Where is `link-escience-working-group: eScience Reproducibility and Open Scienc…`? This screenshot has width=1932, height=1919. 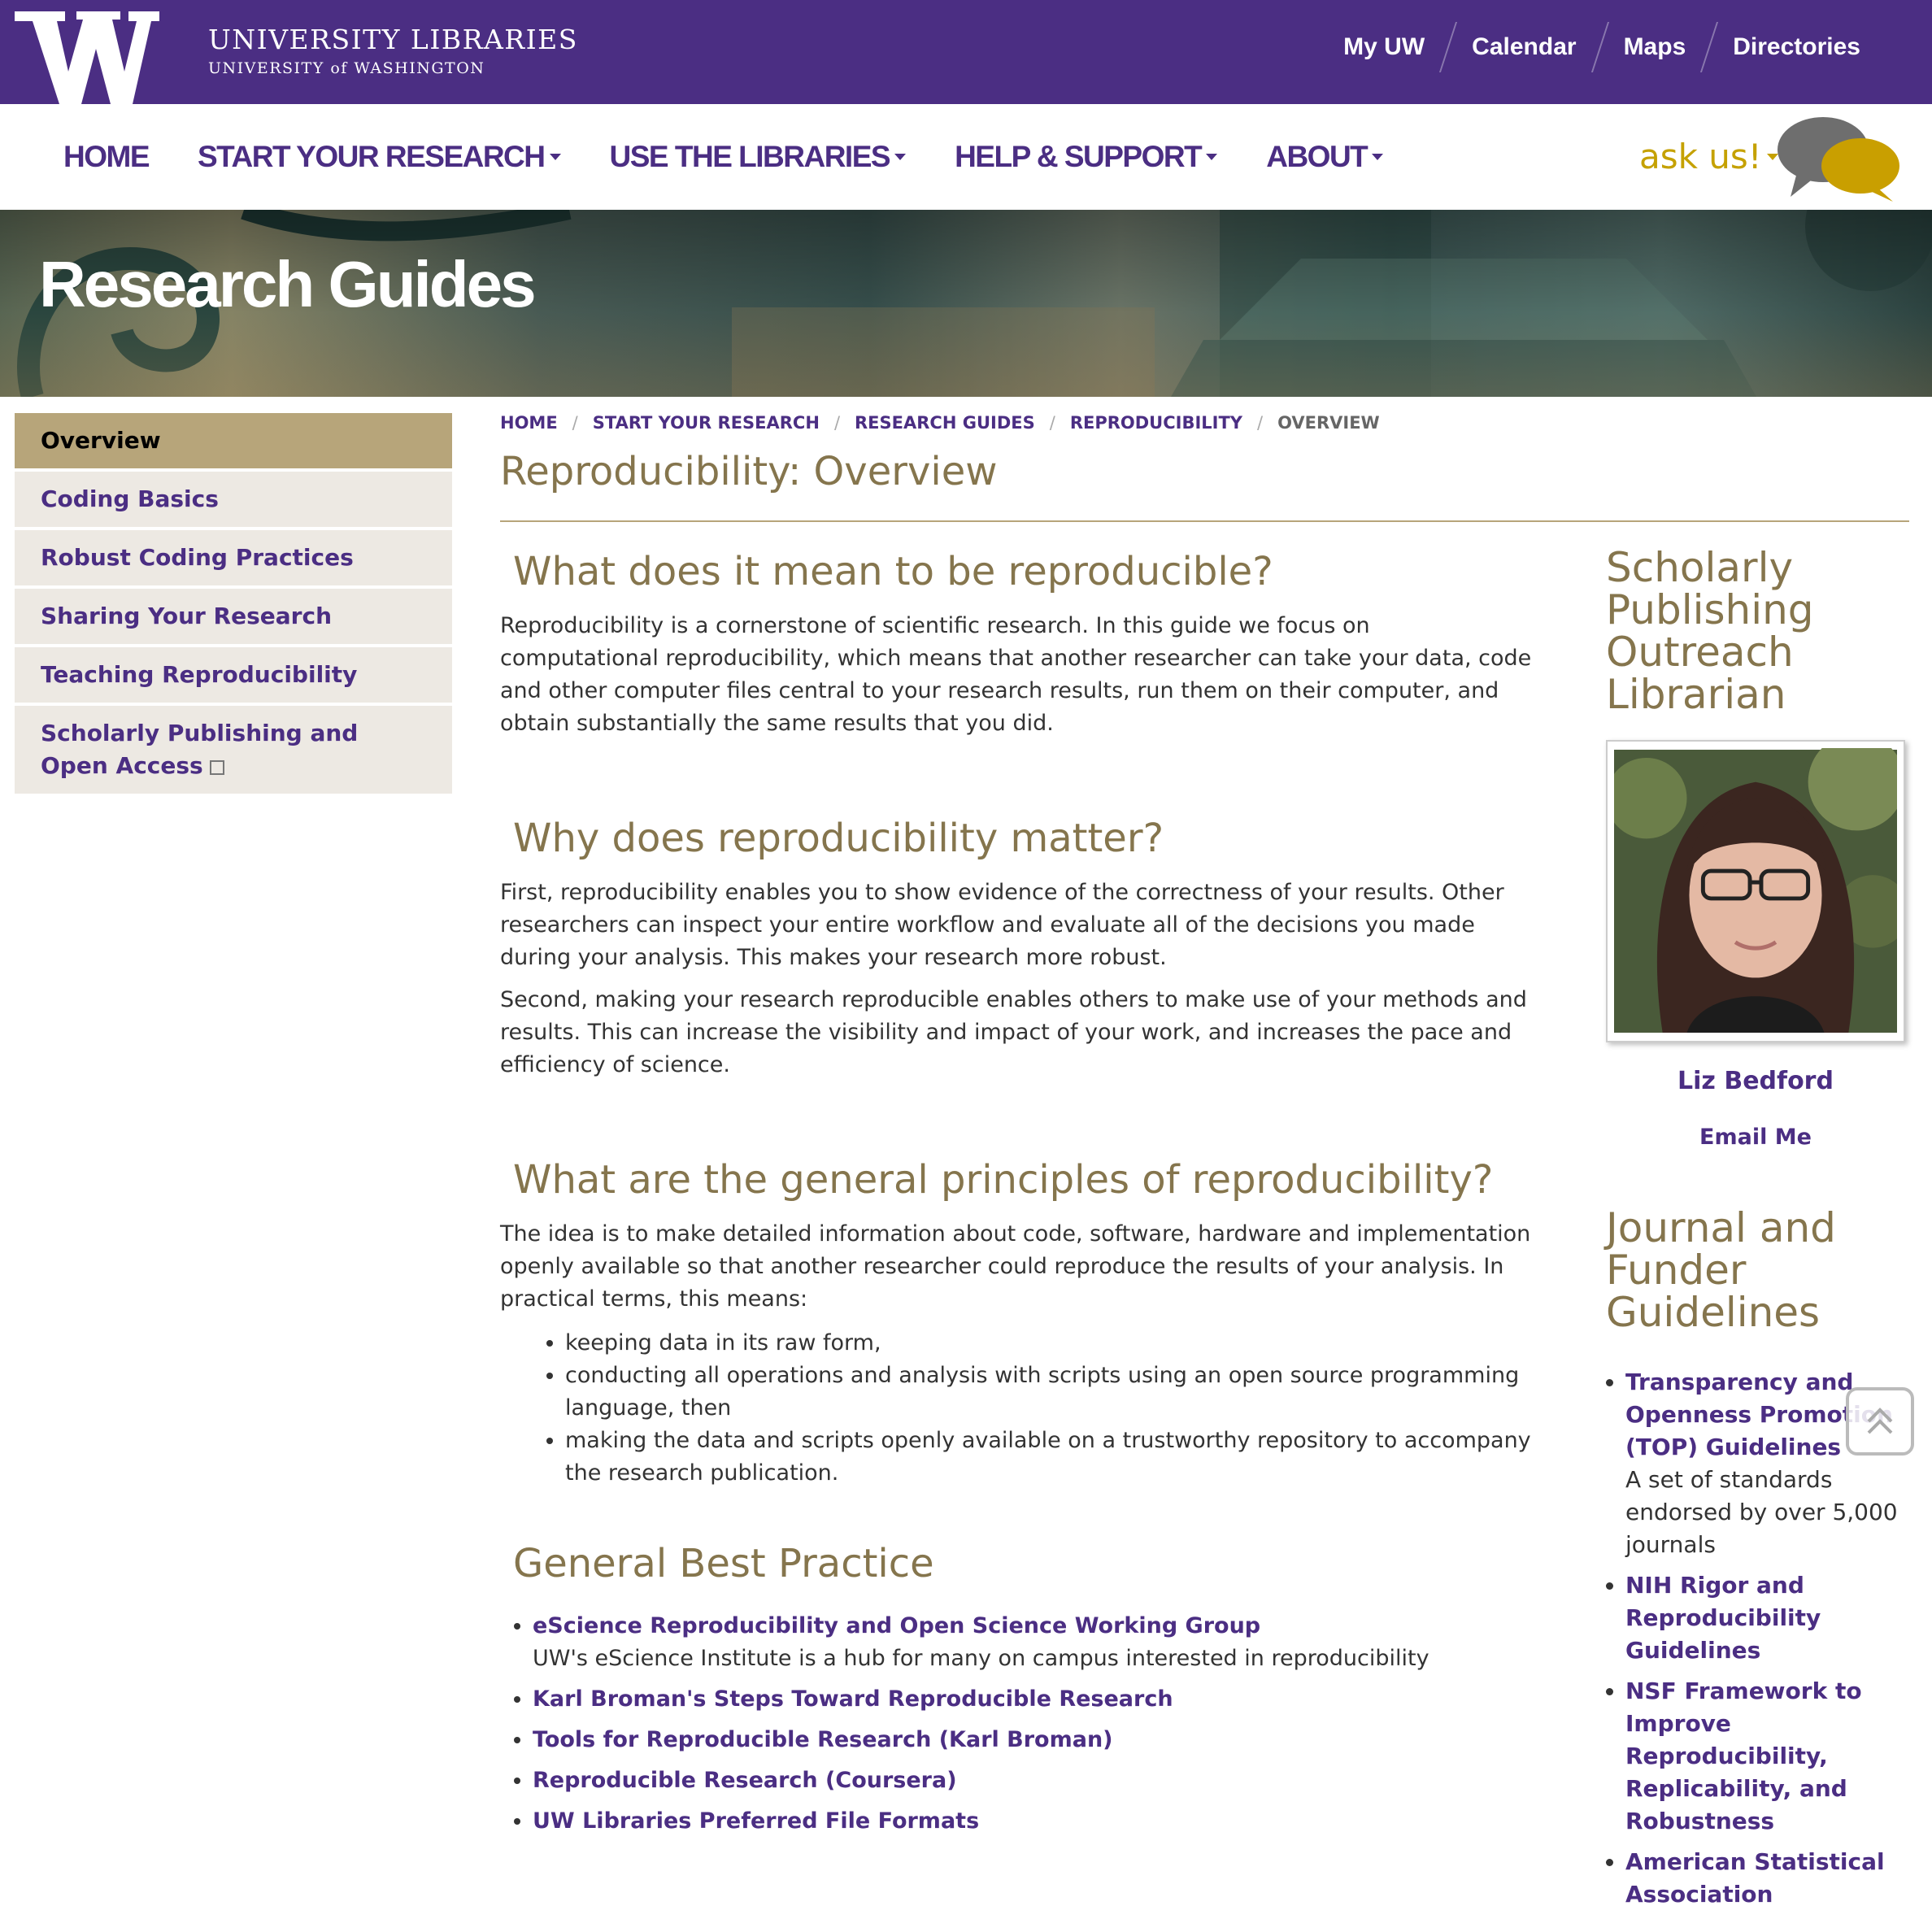
link-escience-working-group: eScience Reproducibility and Open Scienc… is located at coordinates (897, 1625).